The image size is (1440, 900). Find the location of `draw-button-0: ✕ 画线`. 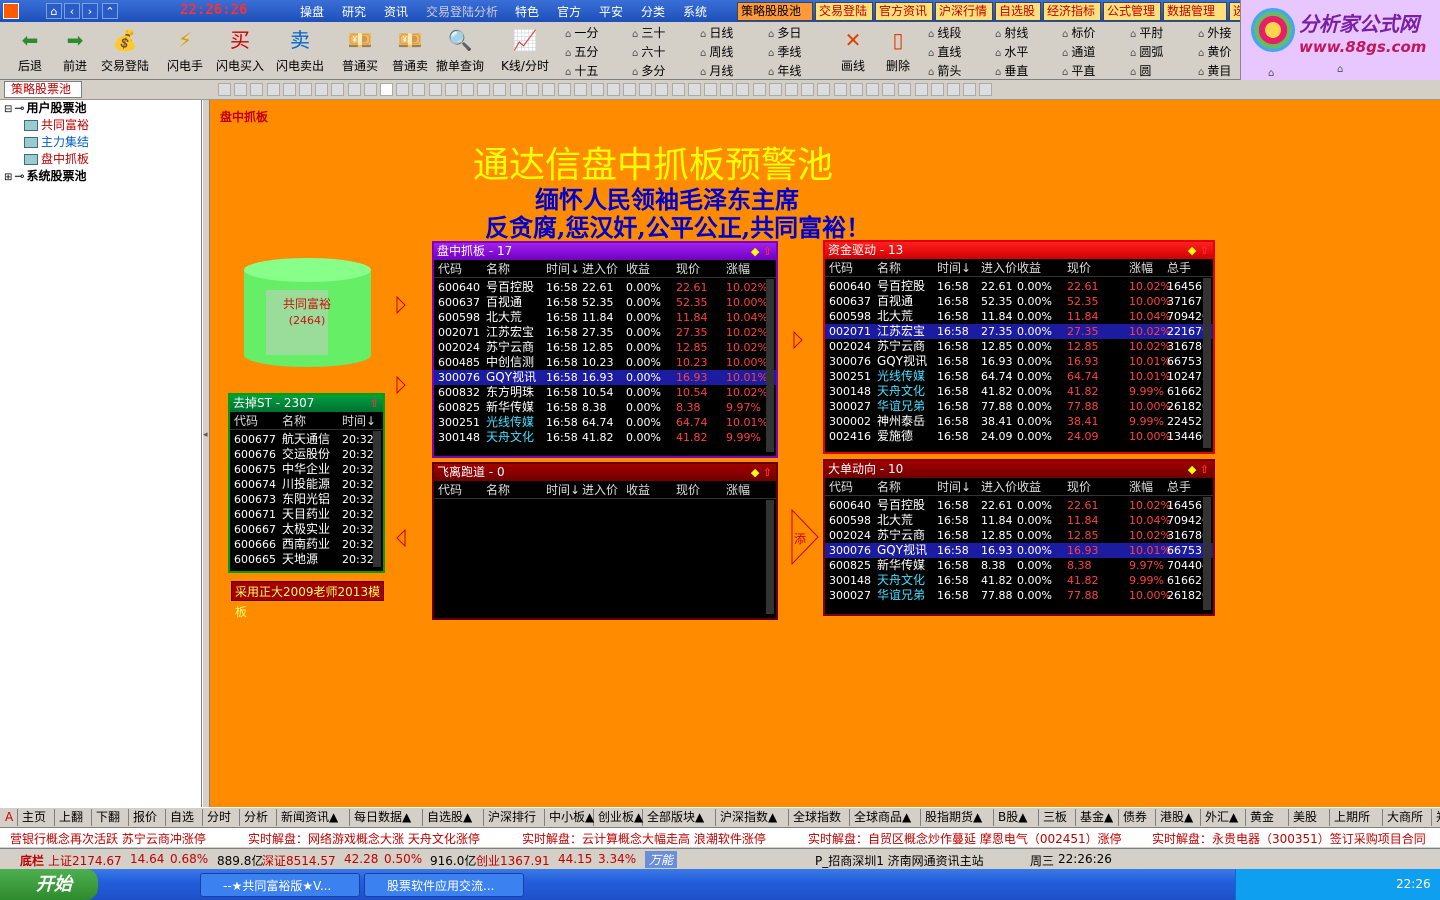

draw-button-0: ✕ 画线 is located at coordinates (853, 50).